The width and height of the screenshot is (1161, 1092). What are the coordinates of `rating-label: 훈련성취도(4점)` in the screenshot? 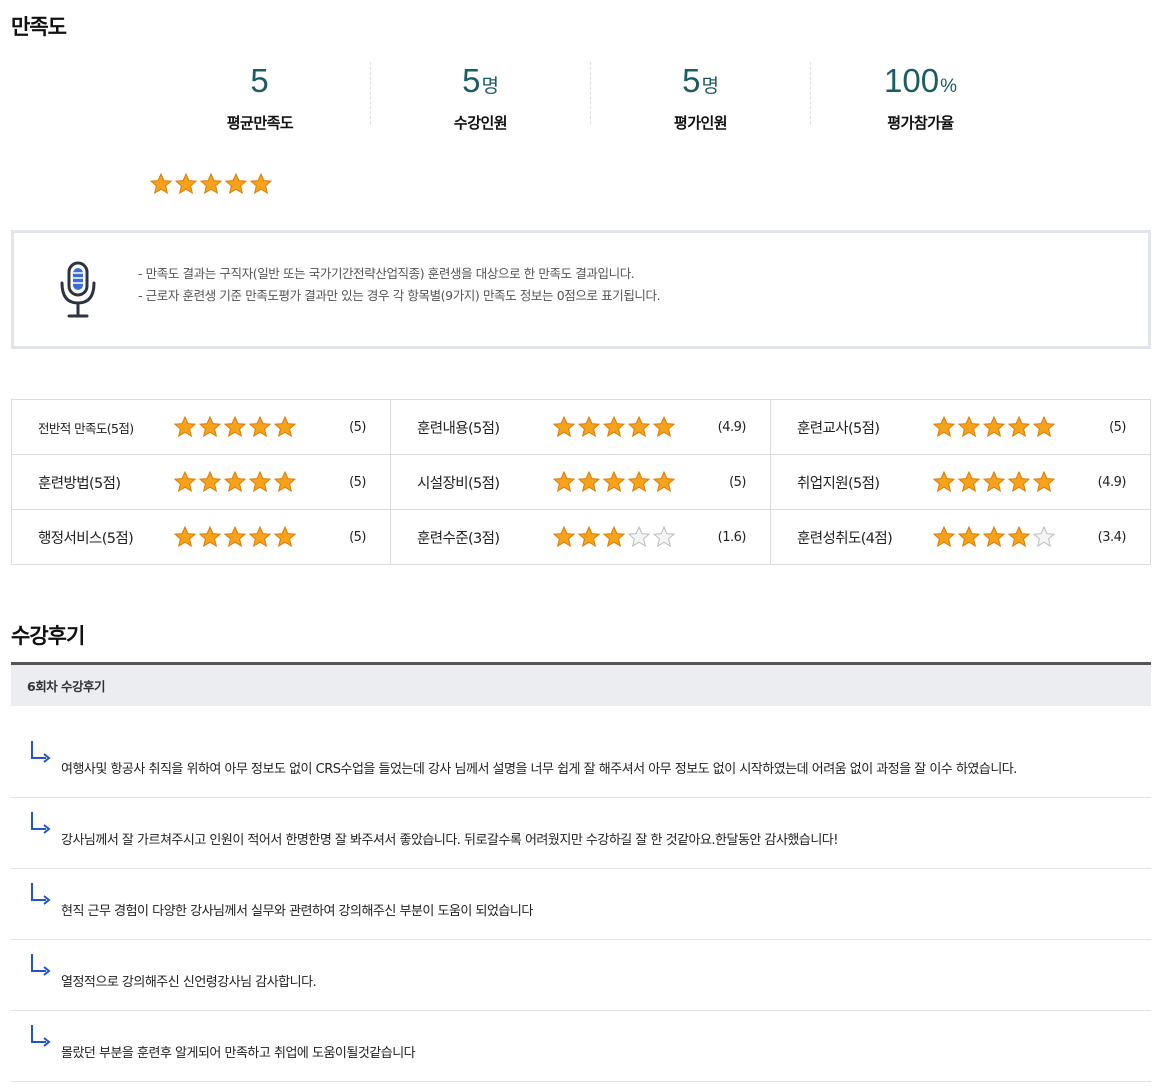 It's located at (845, 538).